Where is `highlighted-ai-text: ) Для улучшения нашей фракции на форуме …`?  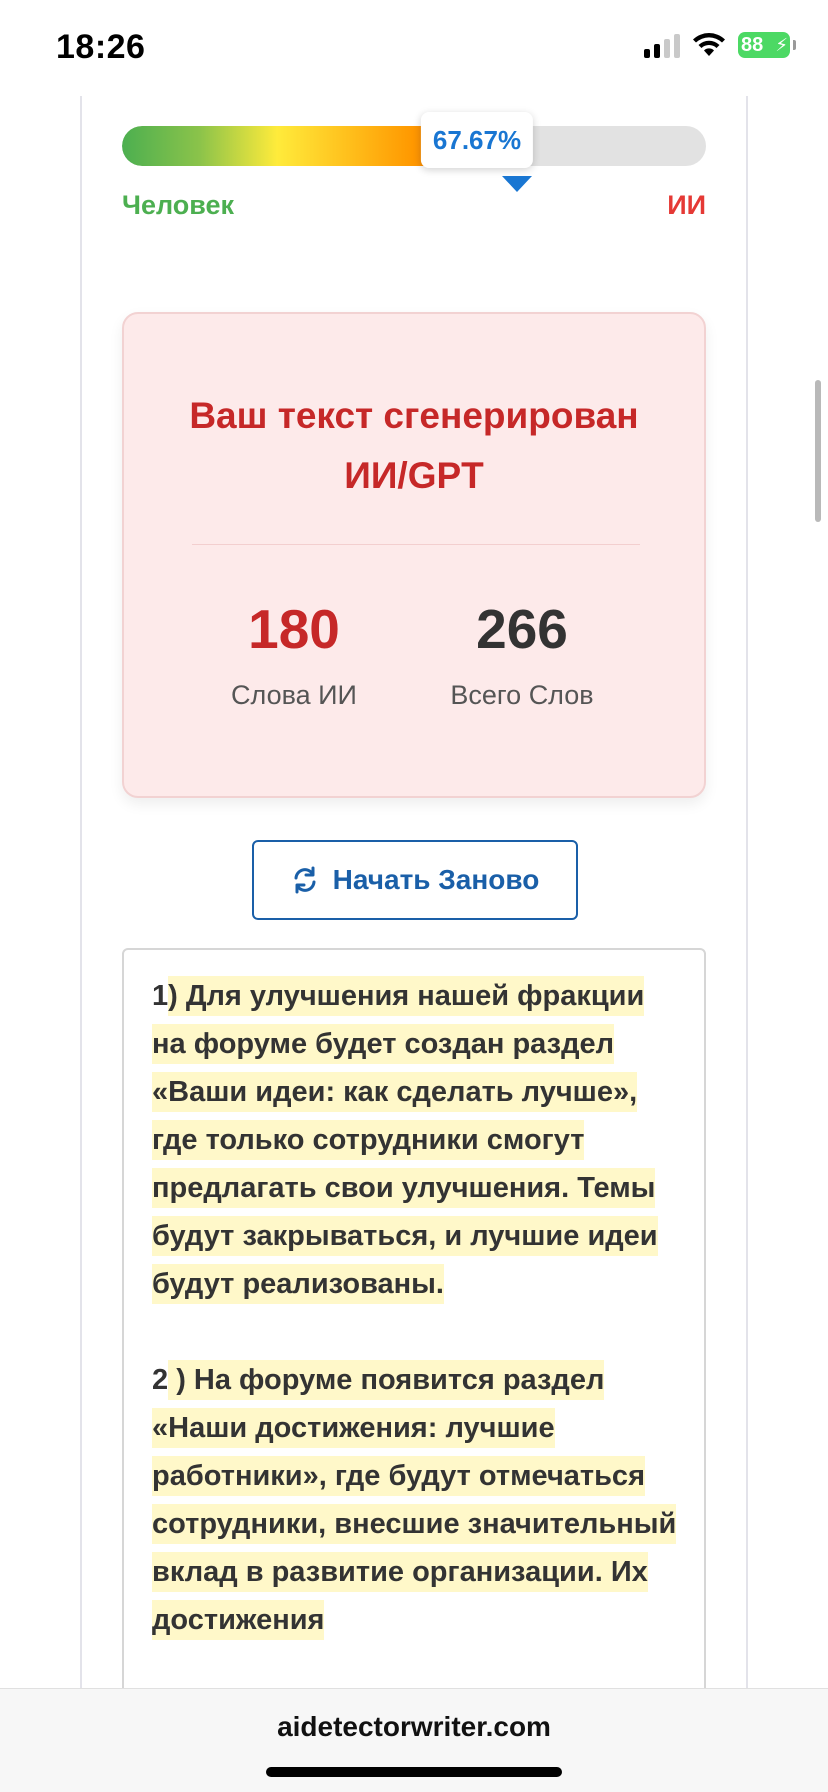 highlighted-ai-text: ) Для улучшения нашей фракции на форуме … is located at coordinates (405, 1140).